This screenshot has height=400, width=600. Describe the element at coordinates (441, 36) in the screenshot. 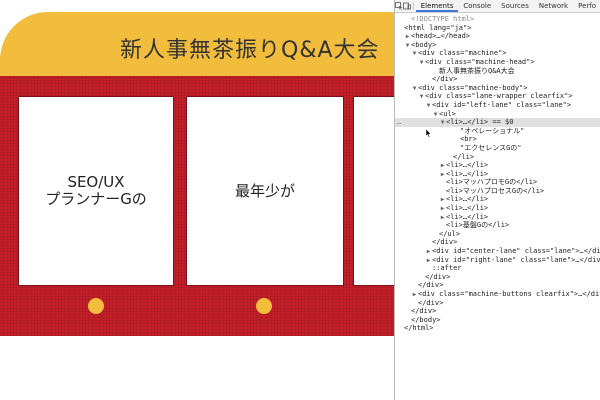

I see `dom-node-text: <head>…</head>` at that location.